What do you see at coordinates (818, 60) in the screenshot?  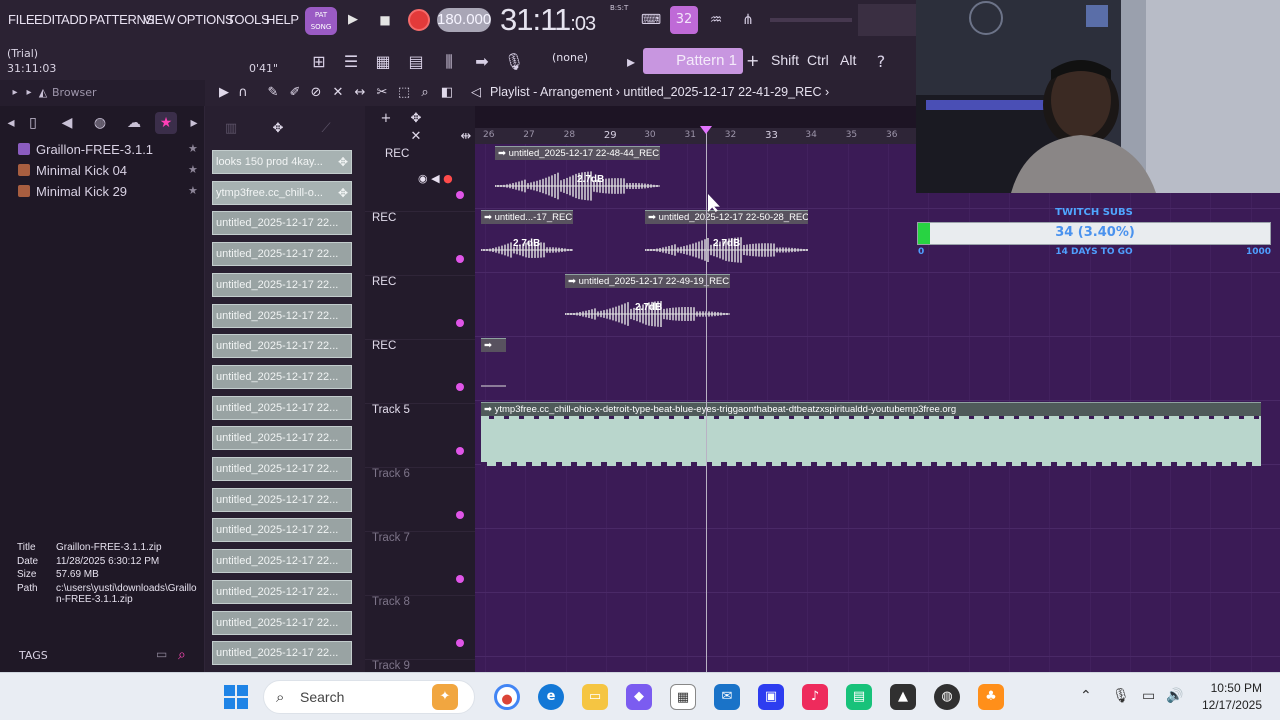 I see `ctrl-key-button: Ctrl` at bounding box center [818, 60].